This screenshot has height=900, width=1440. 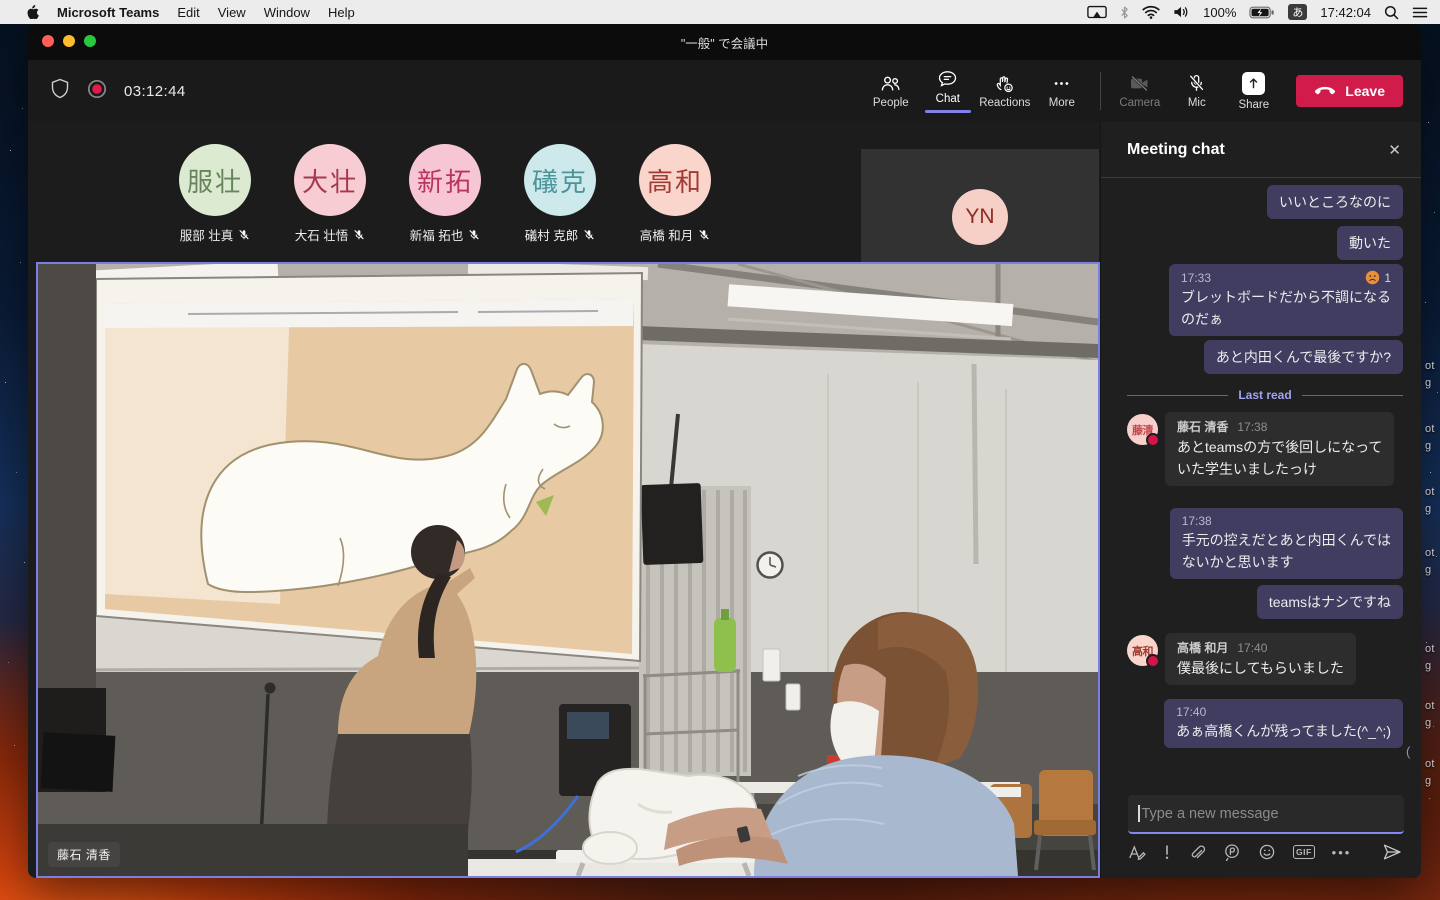 I want to click on message-time: 17:40, so click(x=1191, y=712).